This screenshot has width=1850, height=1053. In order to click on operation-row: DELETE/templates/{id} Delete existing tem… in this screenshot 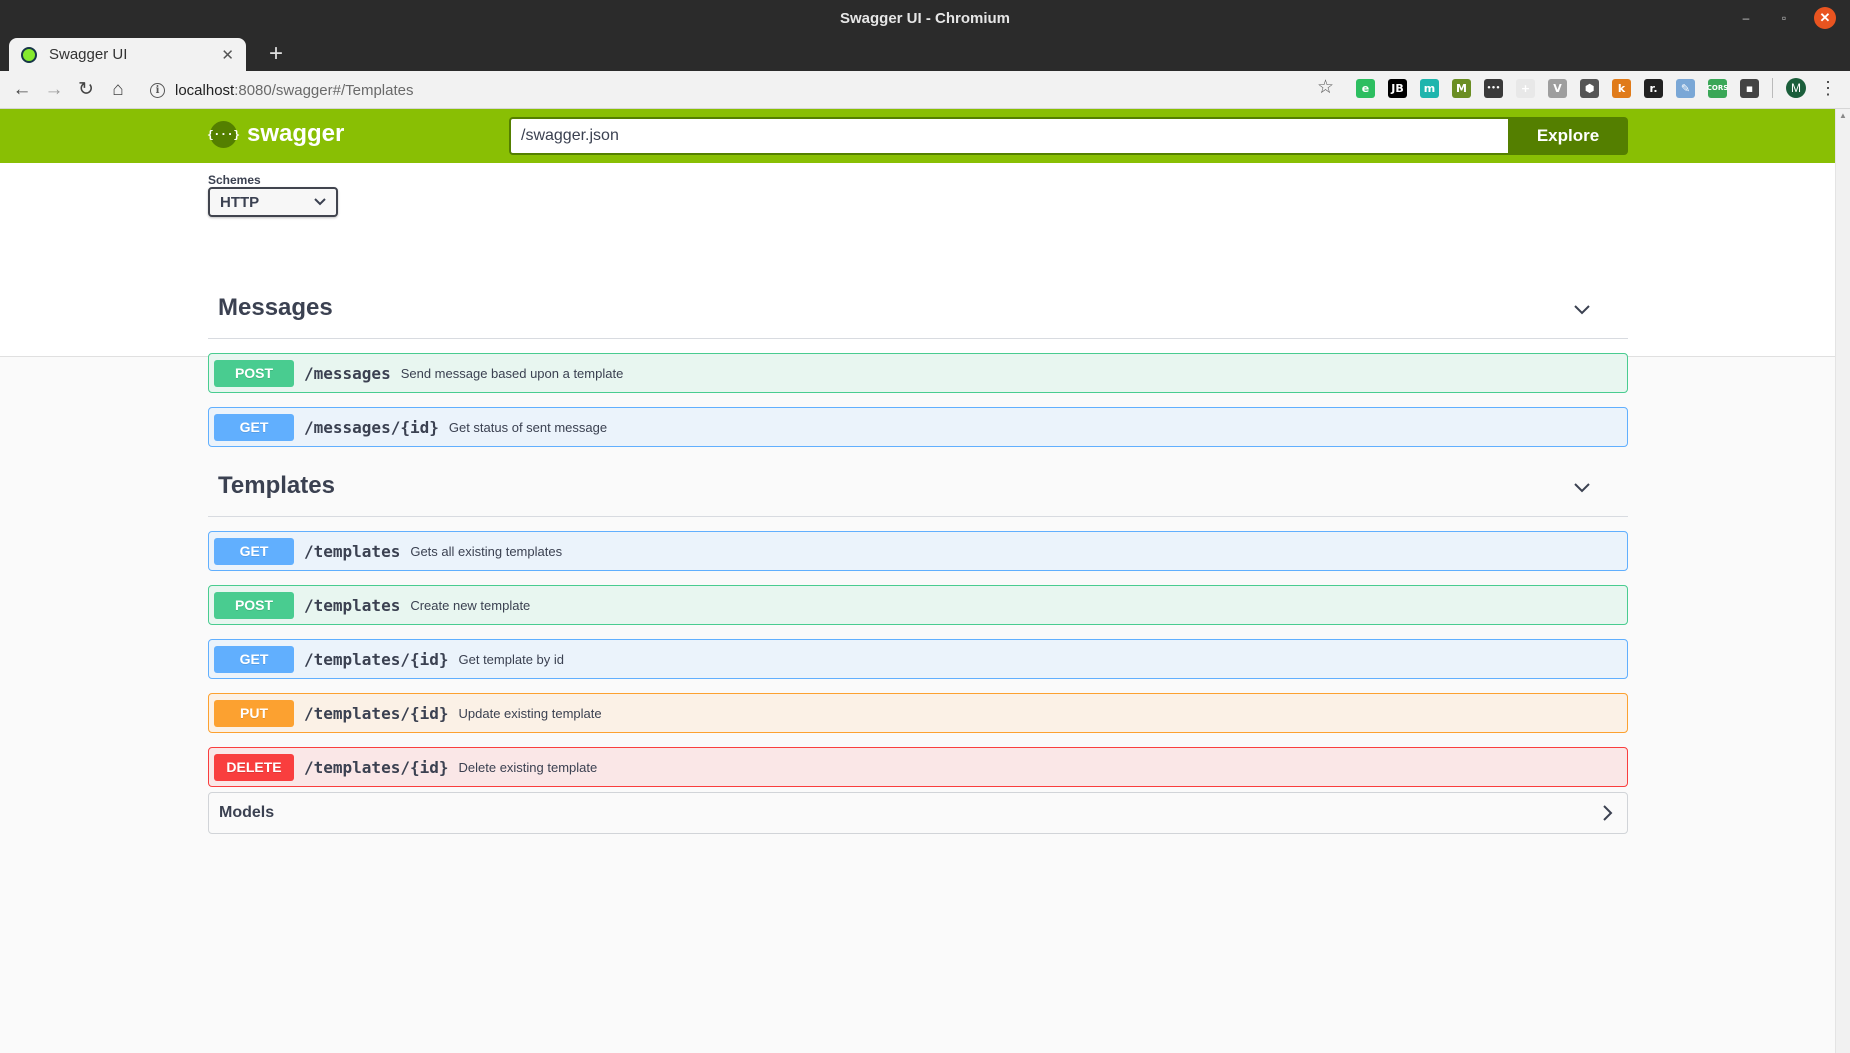, I will do `click(918, 767)`.